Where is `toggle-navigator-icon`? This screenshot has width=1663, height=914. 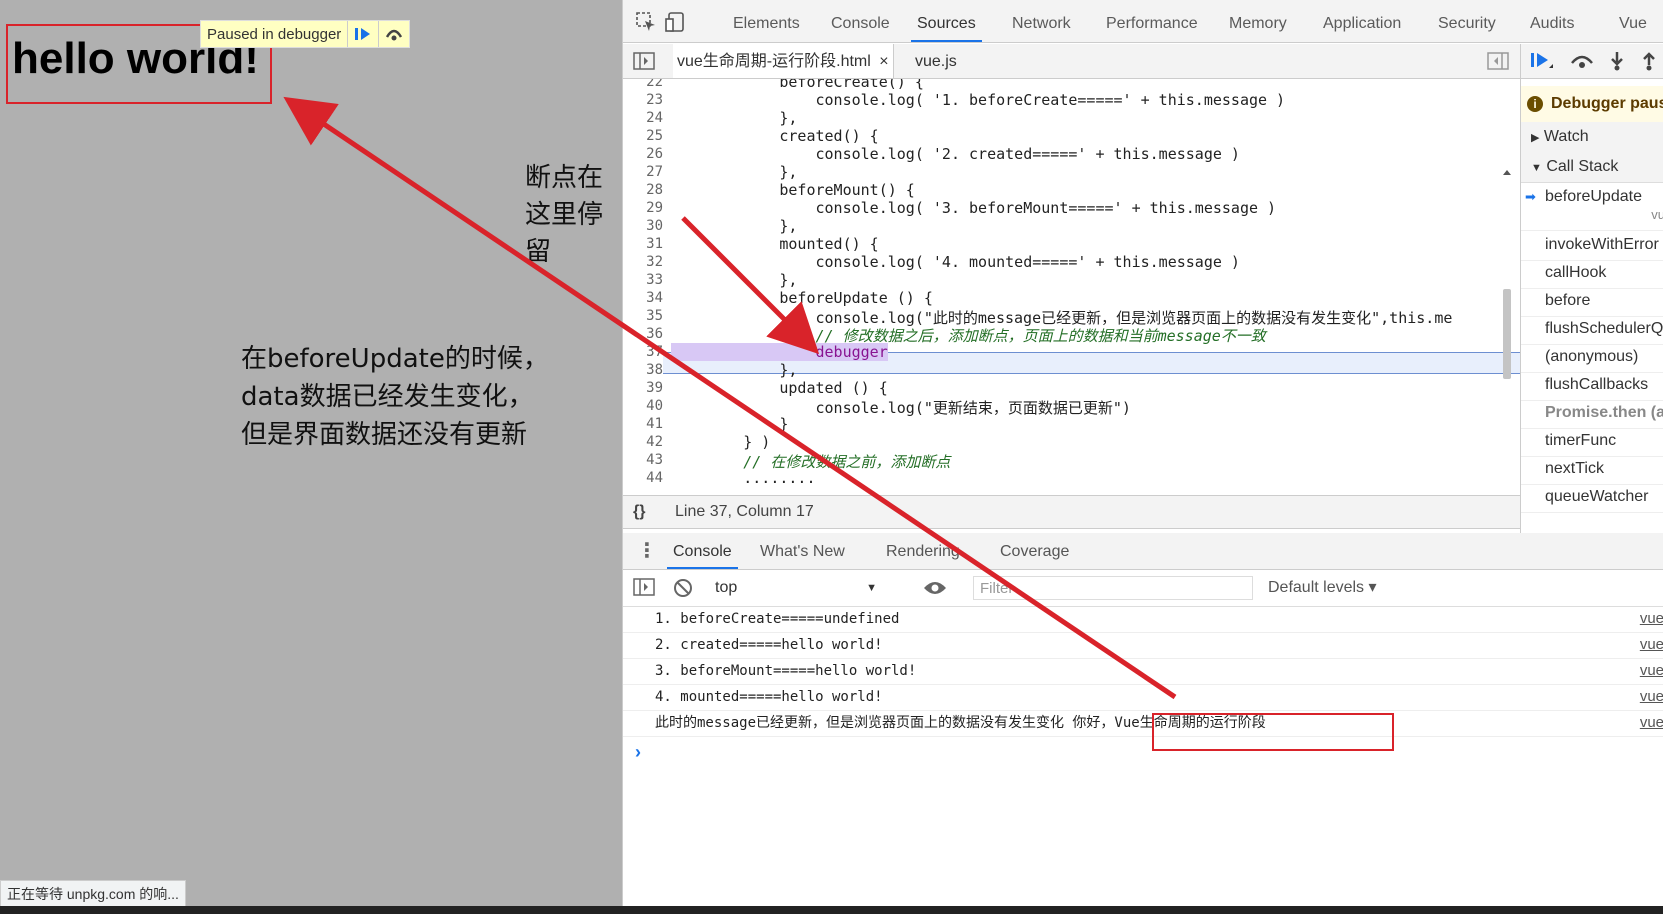
toggle-navigator-icon is located at coordinates (644, 61).